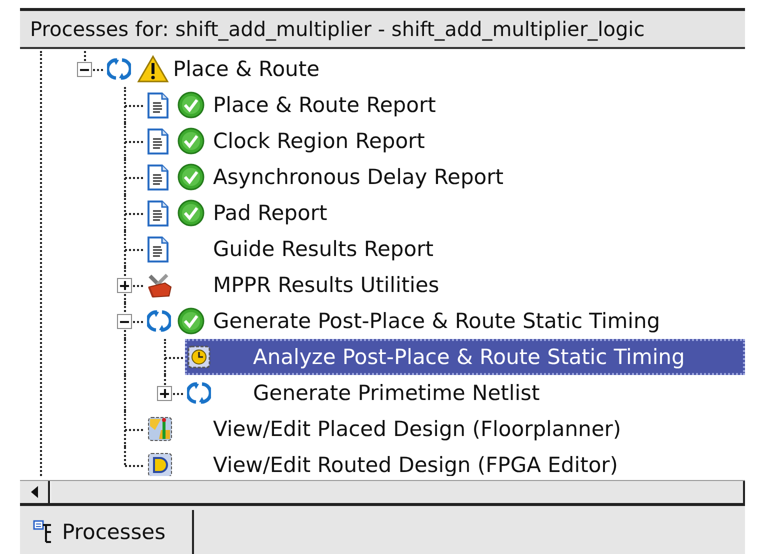 The image size is (763, 554). I want to click on tree-item: Generate Primetime Netlist, so click(465, 393).